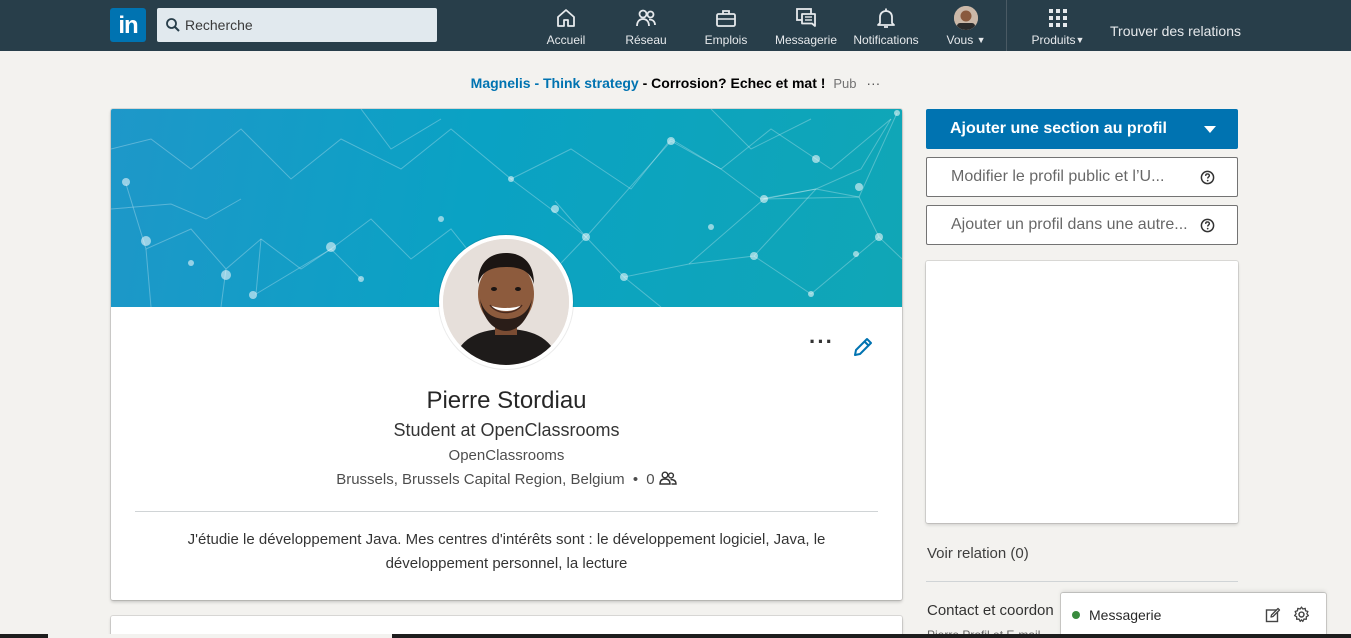  I want to click on nav-messaging-label: Messagerie, so click(806, 40).